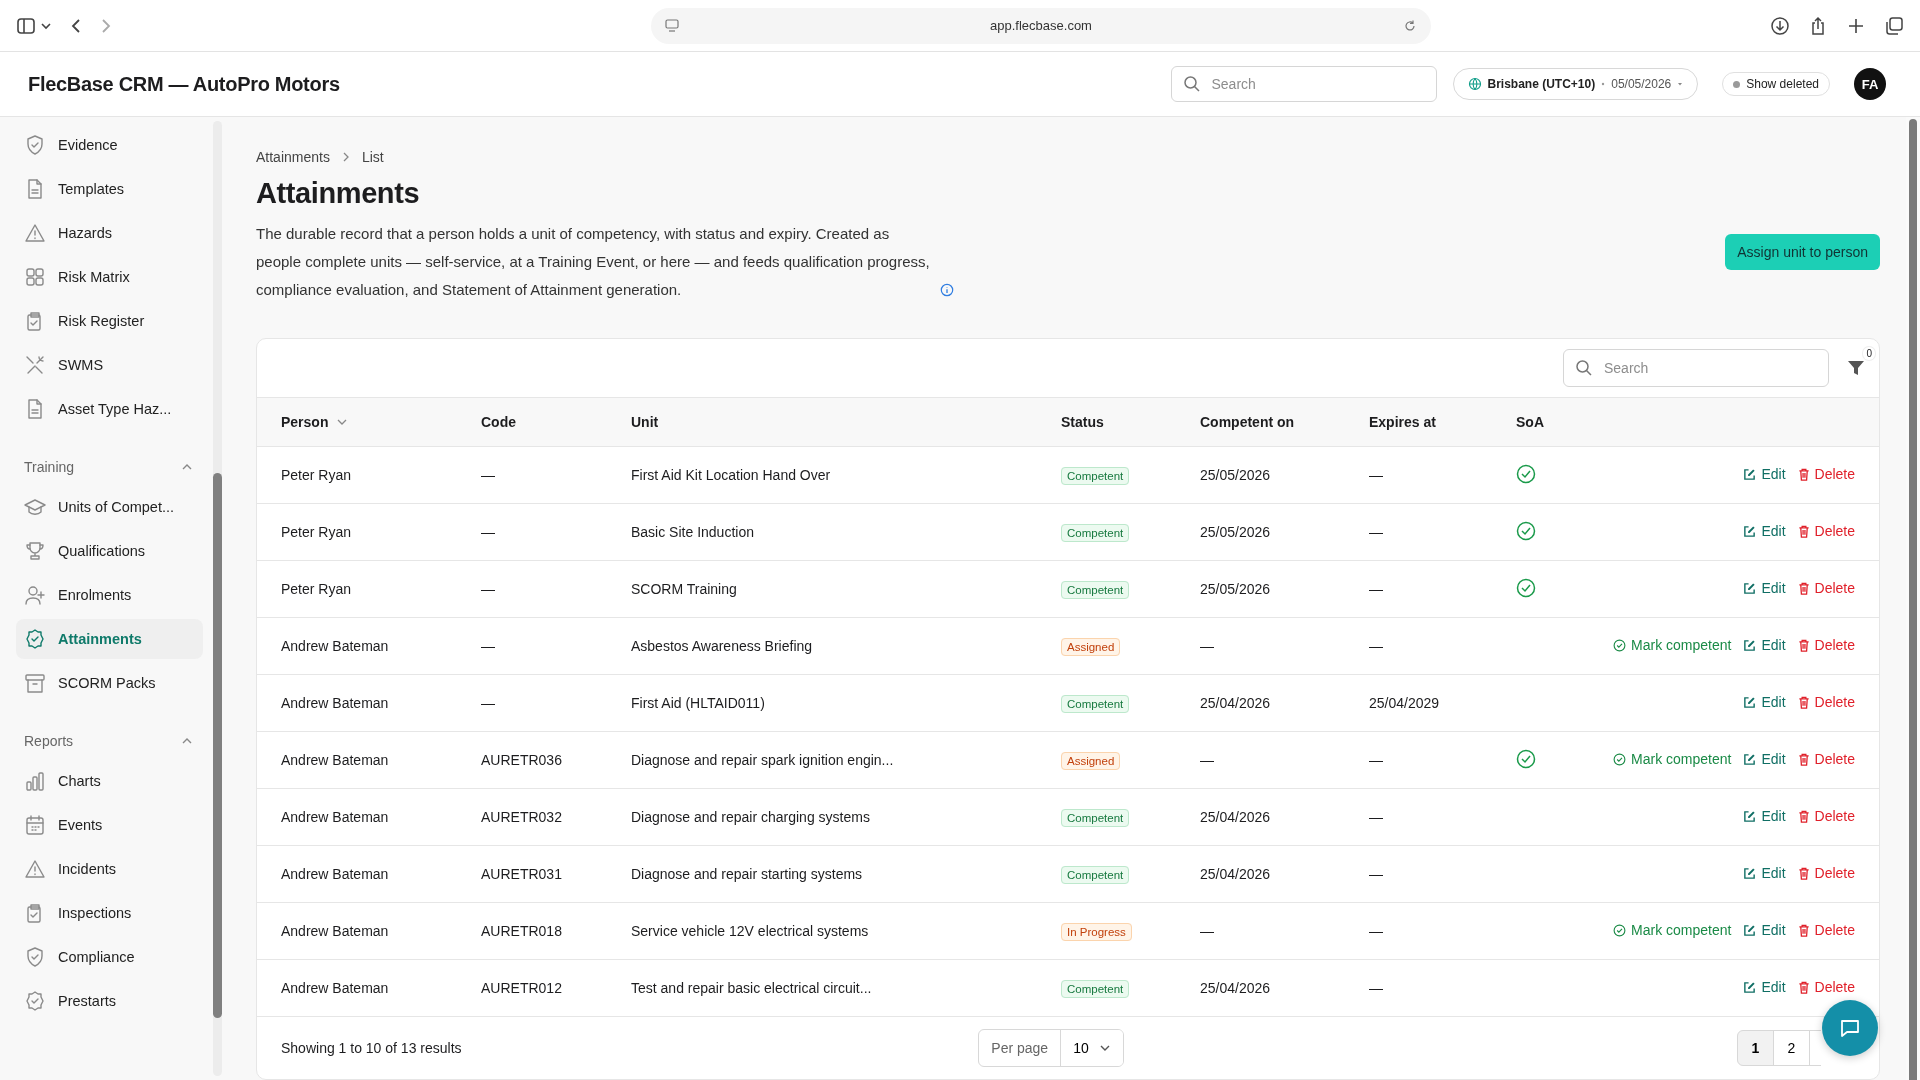 The height and width of the screenshot is (1080, 1920). I want to click on sidebar-item: Hazards, so click(109, 233).